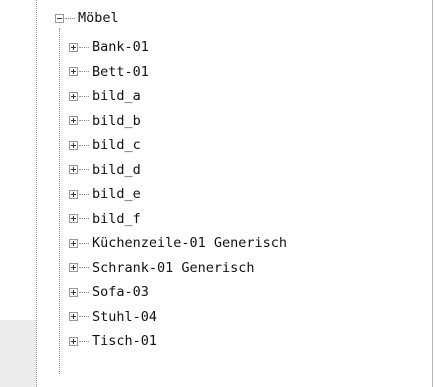 The width and height of the screenshot is (437, 387). Describe the element at coordinates (120, 292) in the screenshot. I see `tree-child-label: Sofa-03` at that location.